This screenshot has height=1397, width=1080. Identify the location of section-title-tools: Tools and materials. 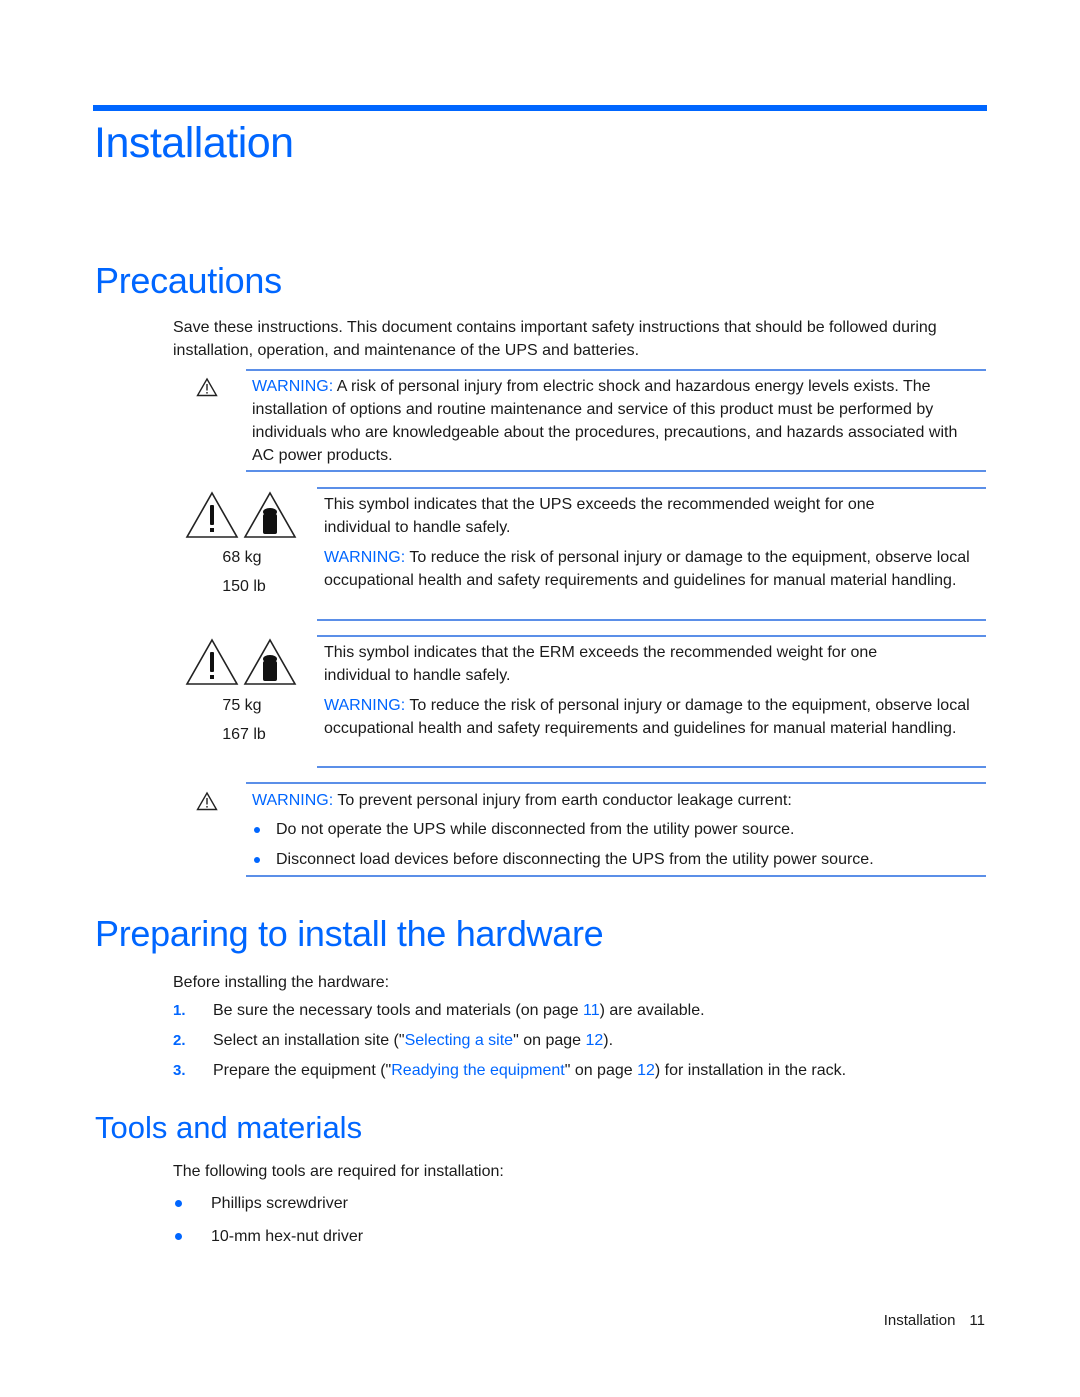
(229, 1127).